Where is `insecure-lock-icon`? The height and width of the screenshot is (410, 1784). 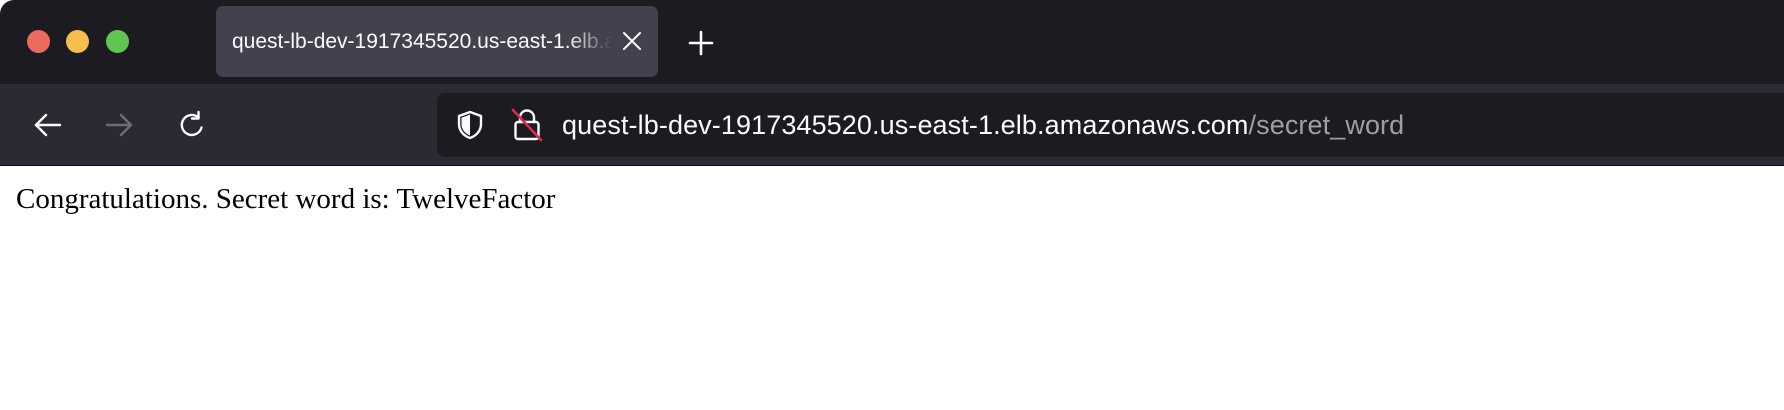
insecure-lock-icon is located at coordinates (527, 125).